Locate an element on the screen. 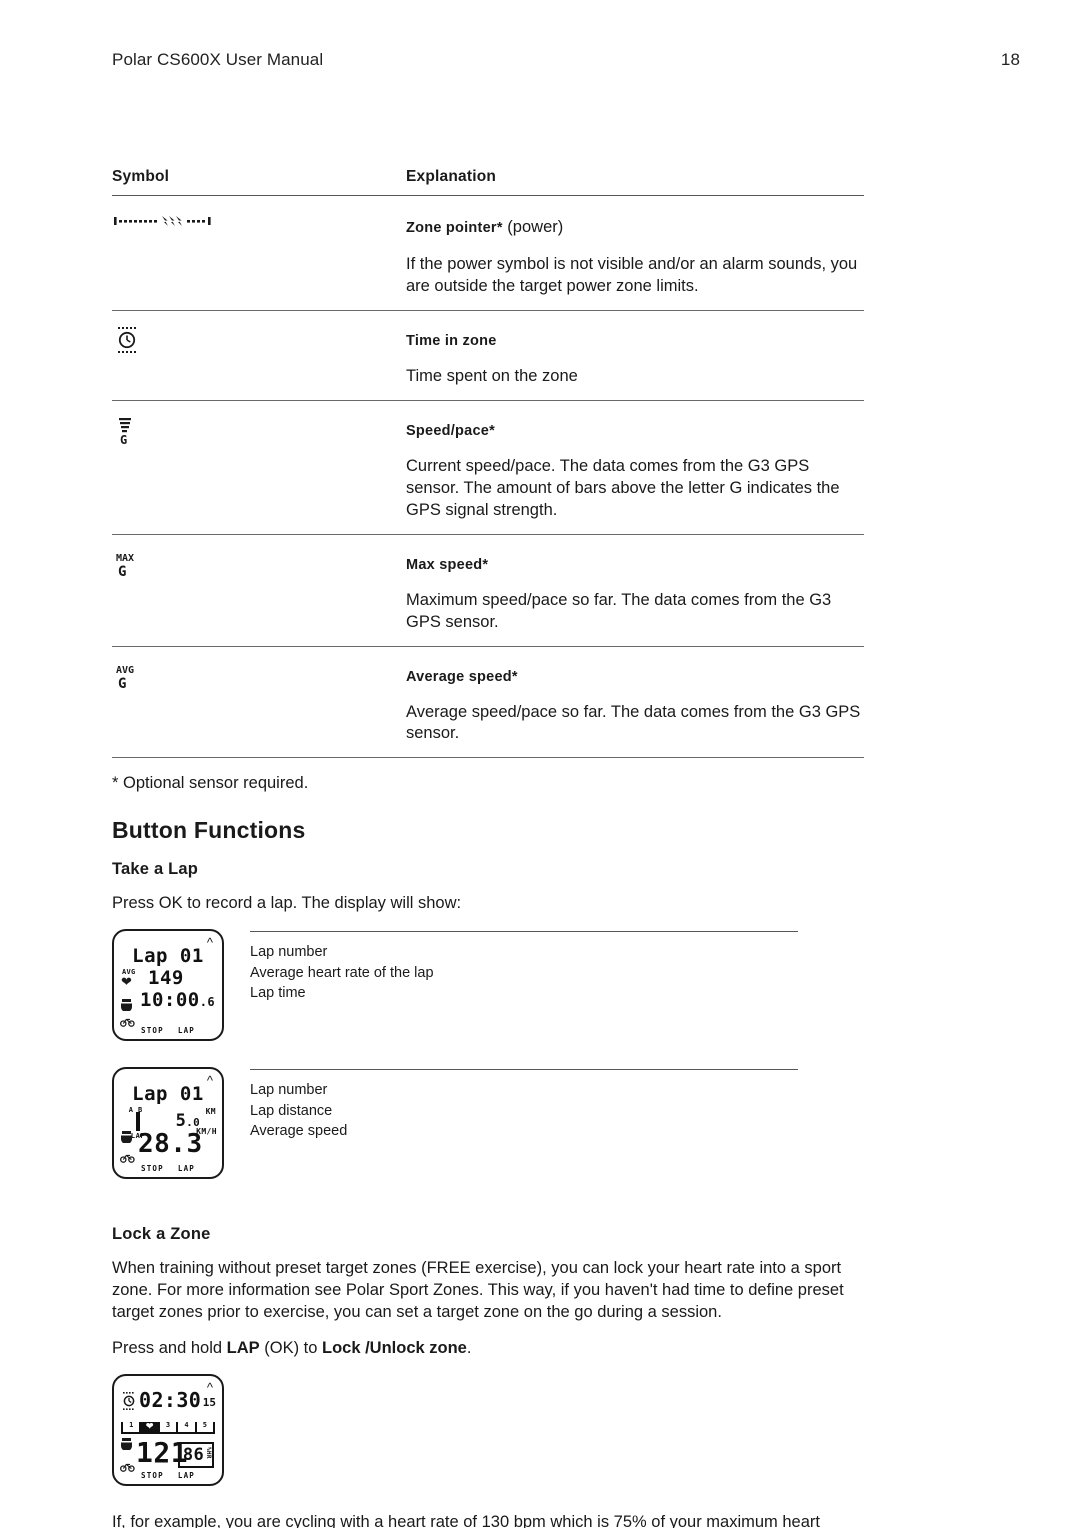 The width and height of the screenshot is (1080, 1528). lock-unlock-keyword: Lock /Unlock zone is located at coordinates (394, 1348).